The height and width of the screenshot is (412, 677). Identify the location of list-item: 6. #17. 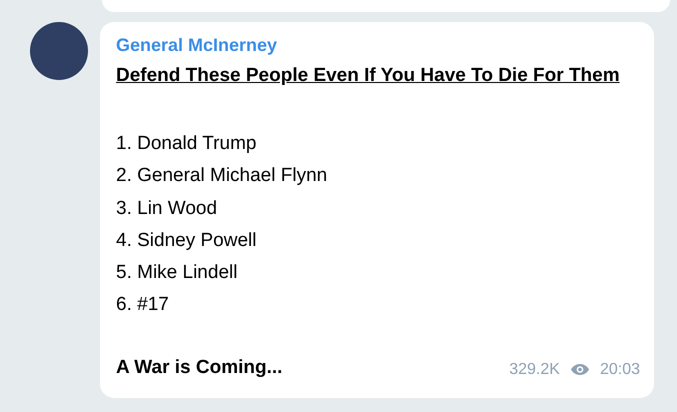
(143, 305).